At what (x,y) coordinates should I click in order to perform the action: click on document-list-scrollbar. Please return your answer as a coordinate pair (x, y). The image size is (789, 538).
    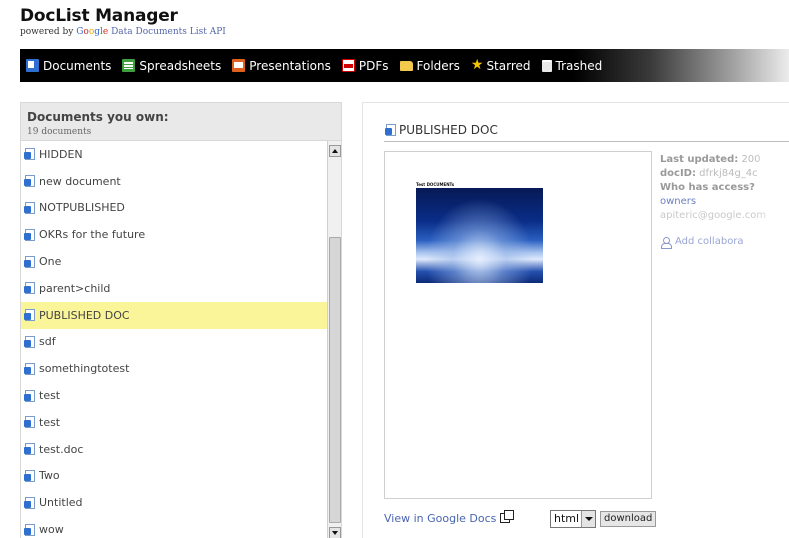
    Looking at the image, I should click on (334, 339).